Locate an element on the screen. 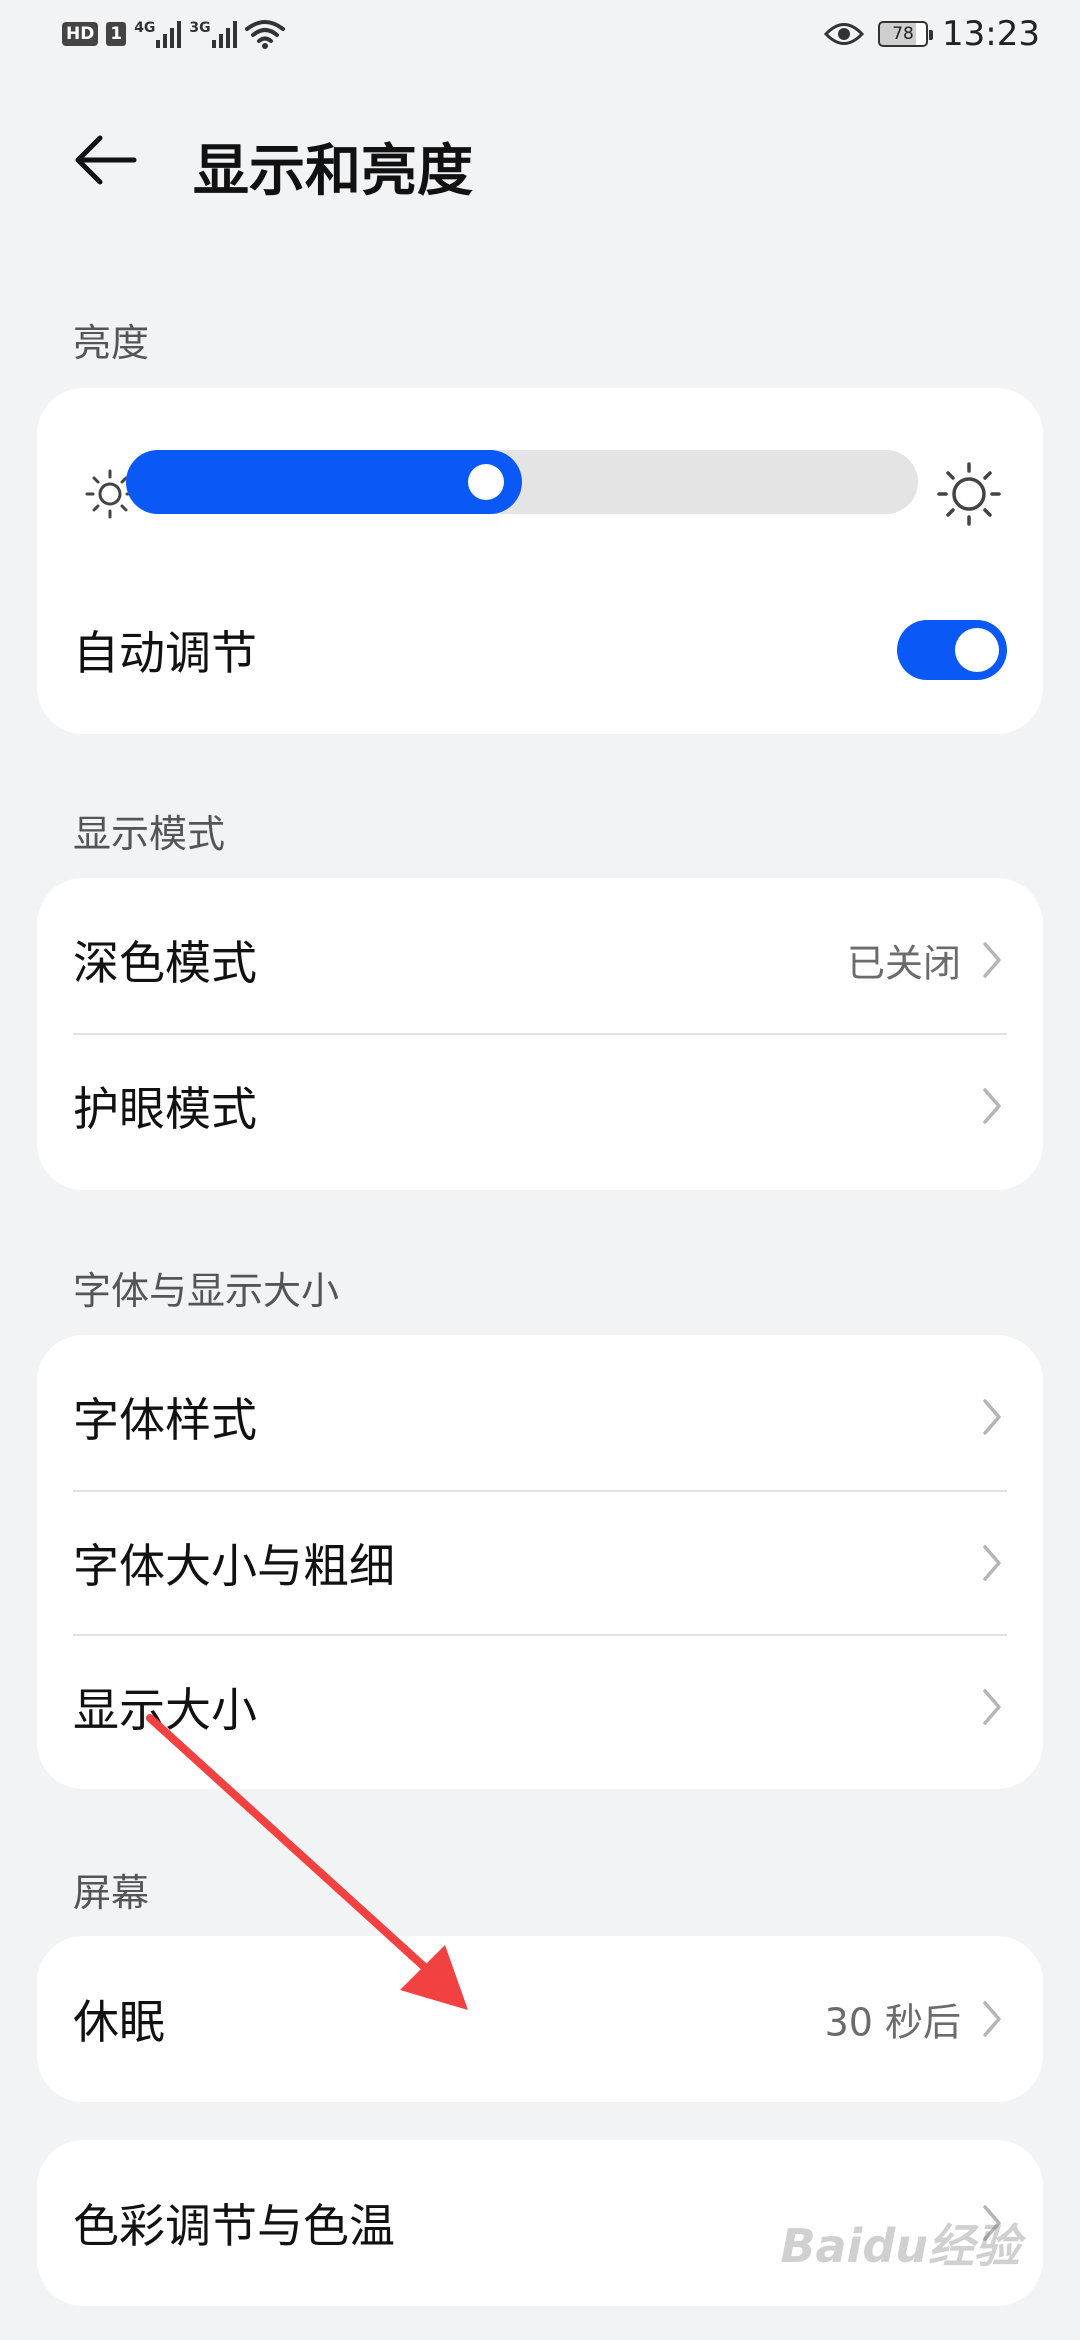 The height and width of the screenshot is (2340, 1080). status-time: 13:23 is located at coordinates (991, 34).